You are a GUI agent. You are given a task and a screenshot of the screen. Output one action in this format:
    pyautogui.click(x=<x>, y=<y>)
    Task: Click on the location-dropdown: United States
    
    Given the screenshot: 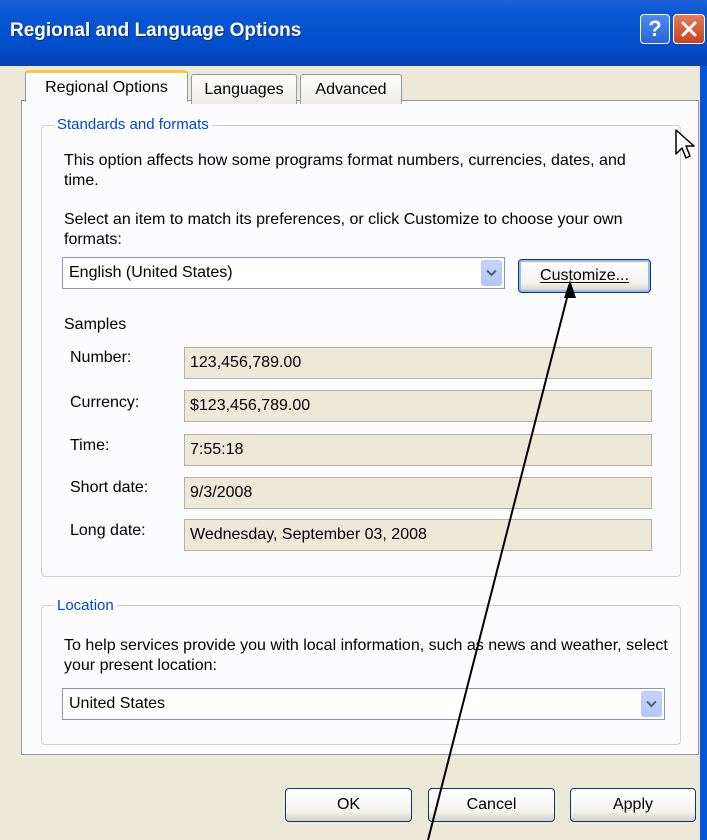 What is the action you would take?
    pyautogui.click(x=363, y=704)
    